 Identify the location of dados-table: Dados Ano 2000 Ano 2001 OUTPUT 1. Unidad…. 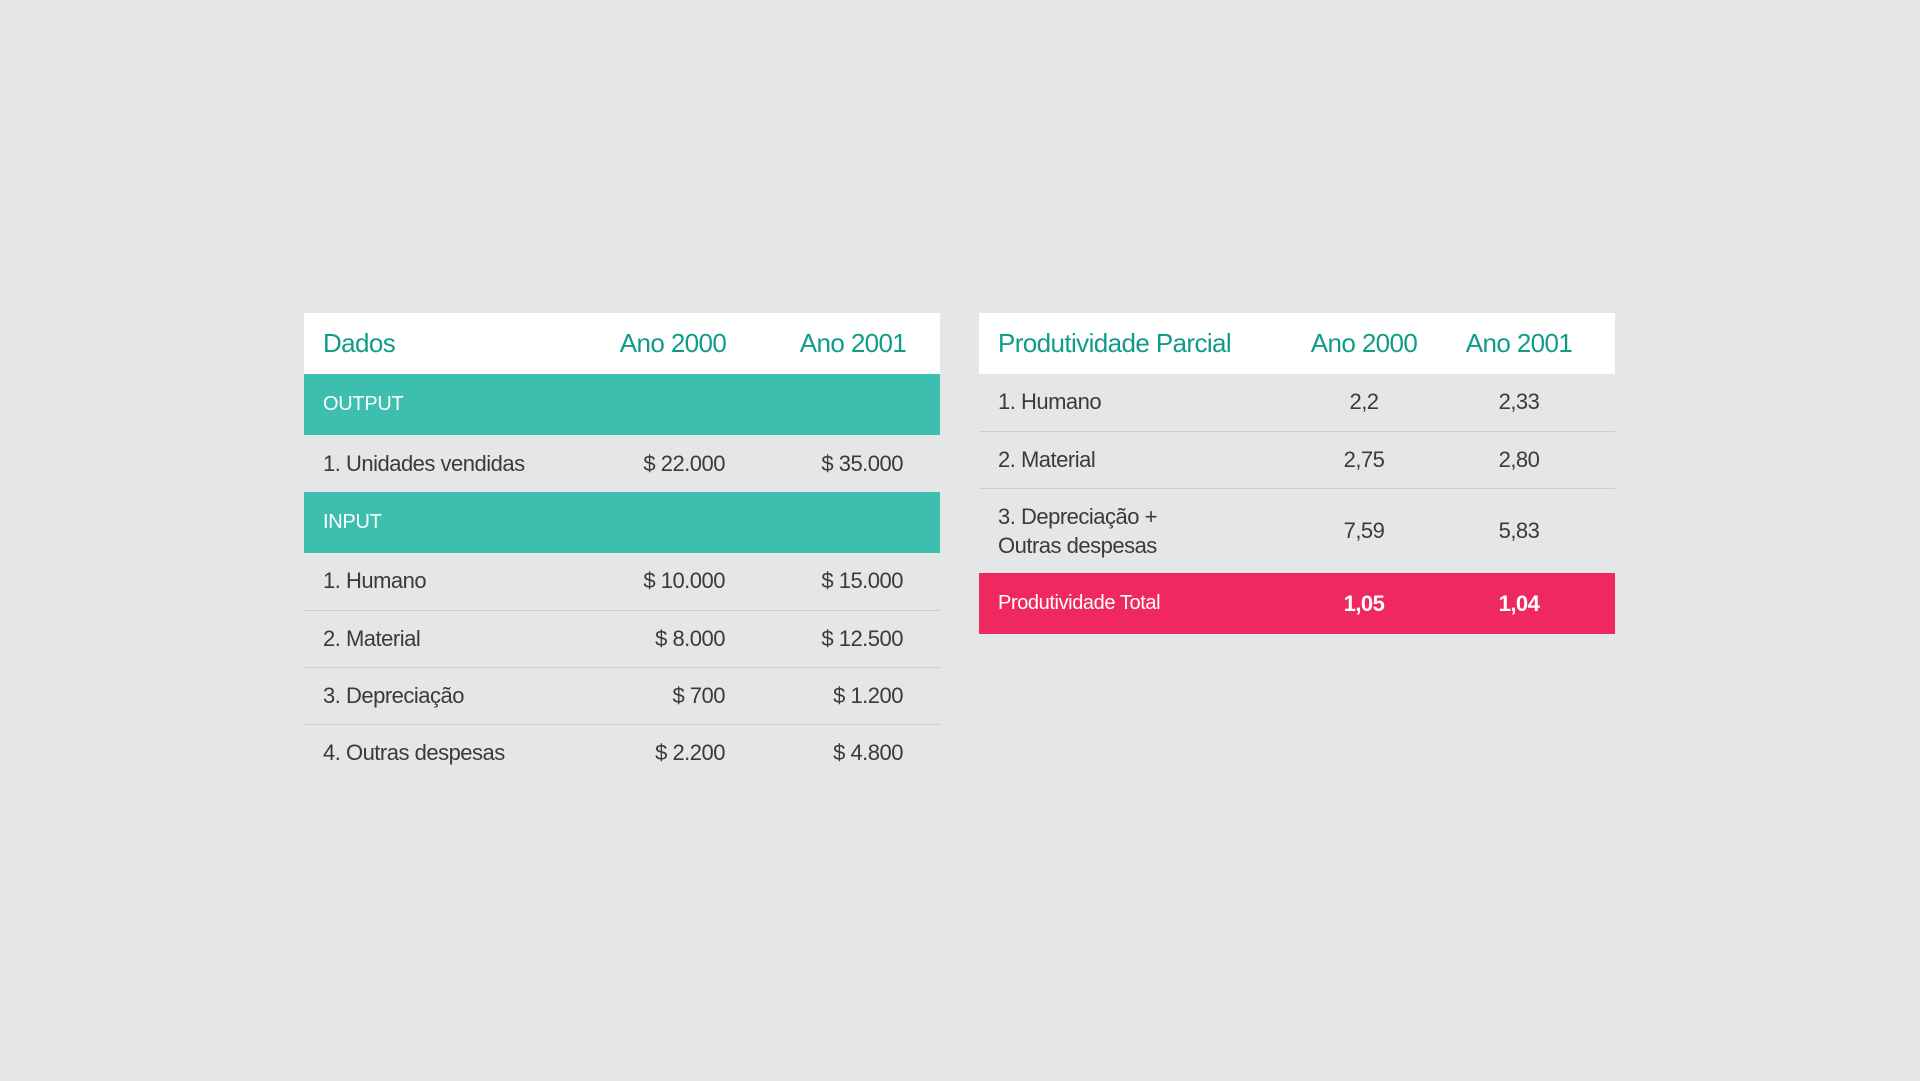
(622, 547).